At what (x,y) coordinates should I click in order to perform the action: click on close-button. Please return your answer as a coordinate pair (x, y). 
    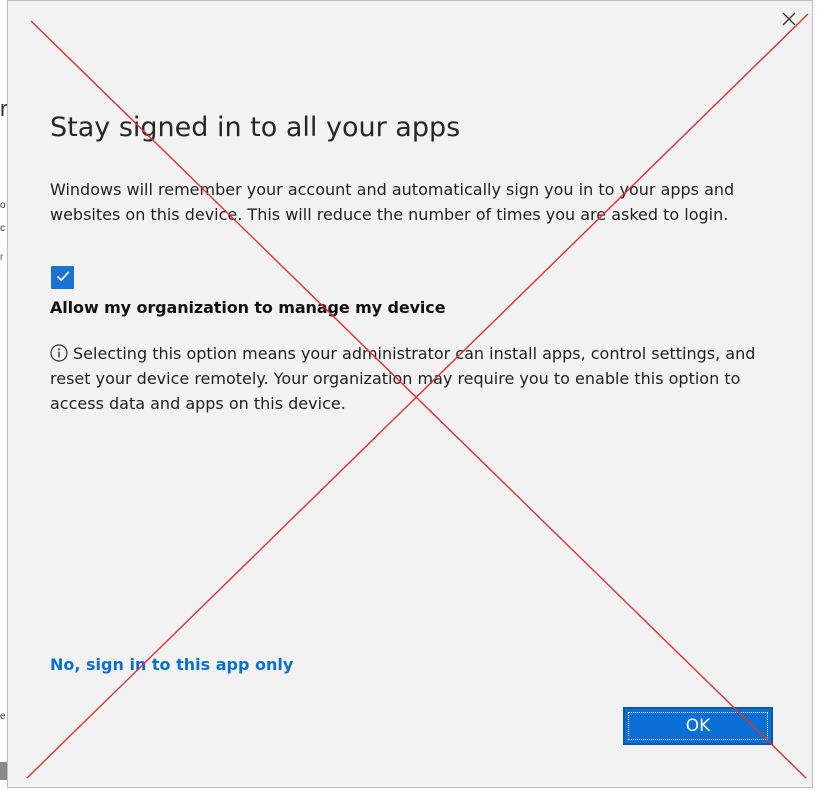
    Looking at the image, I should click on (789, 20).